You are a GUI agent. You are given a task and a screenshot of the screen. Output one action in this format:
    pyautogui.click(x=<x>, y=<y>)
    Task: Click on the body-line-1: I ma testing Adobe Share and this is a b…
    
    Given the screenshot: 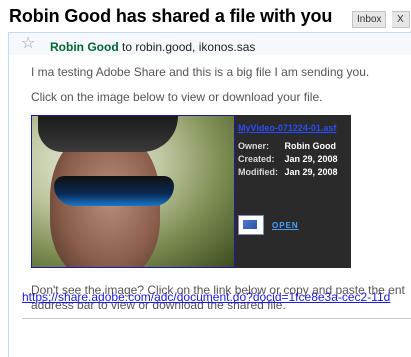 What is the action you would take?
    pyautogui.click(x=200, y=72)
    